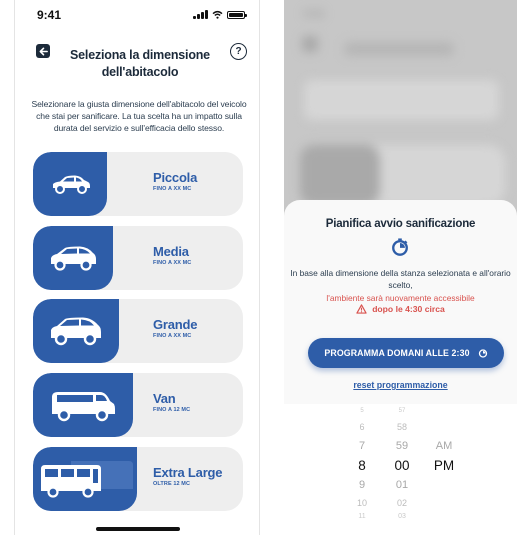 This screenshot has width=518, height=535. I want to click on page-title: Seleziona la dimensione dell'abitacolo, so click(140, 63).